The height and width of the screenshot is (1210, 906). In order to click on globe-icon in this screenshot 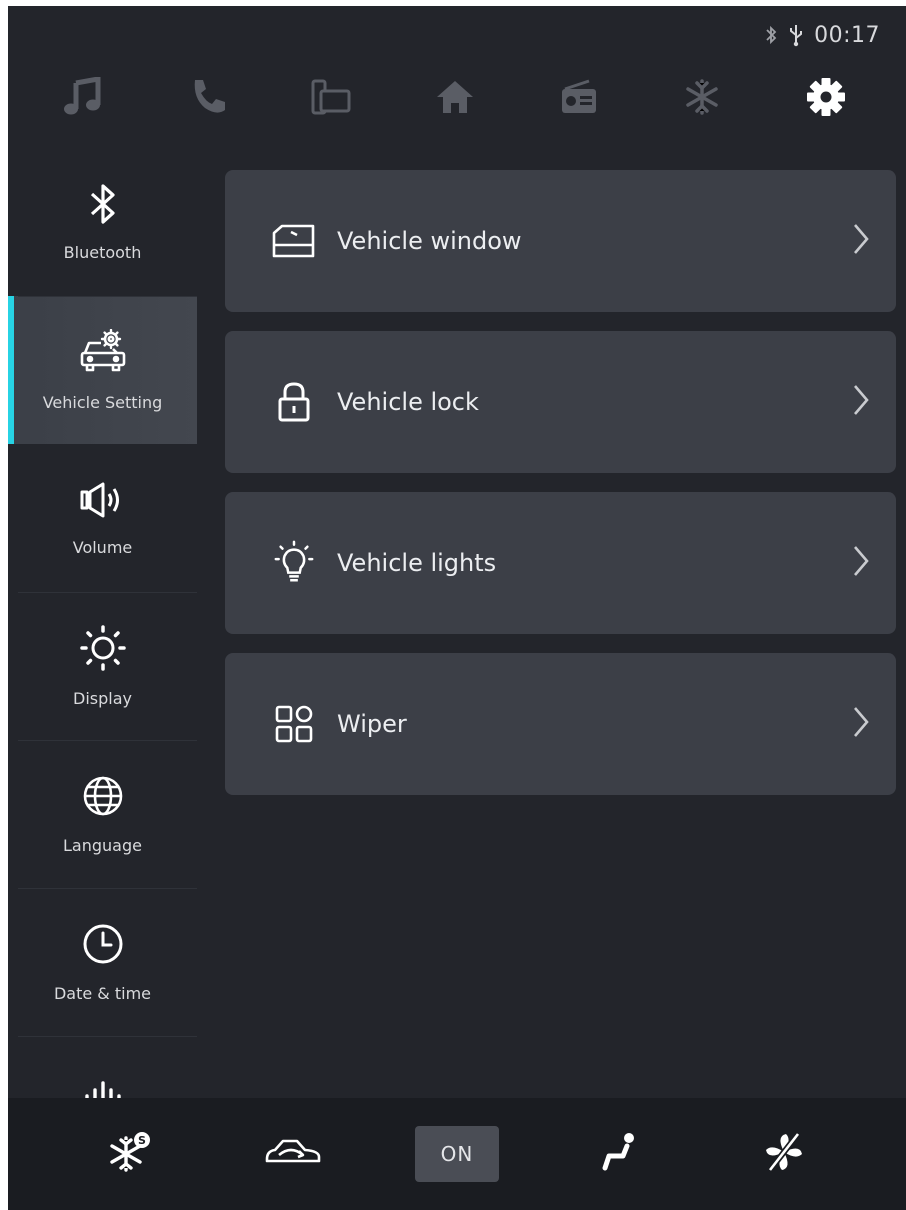, I will do `click(103, 798)`.